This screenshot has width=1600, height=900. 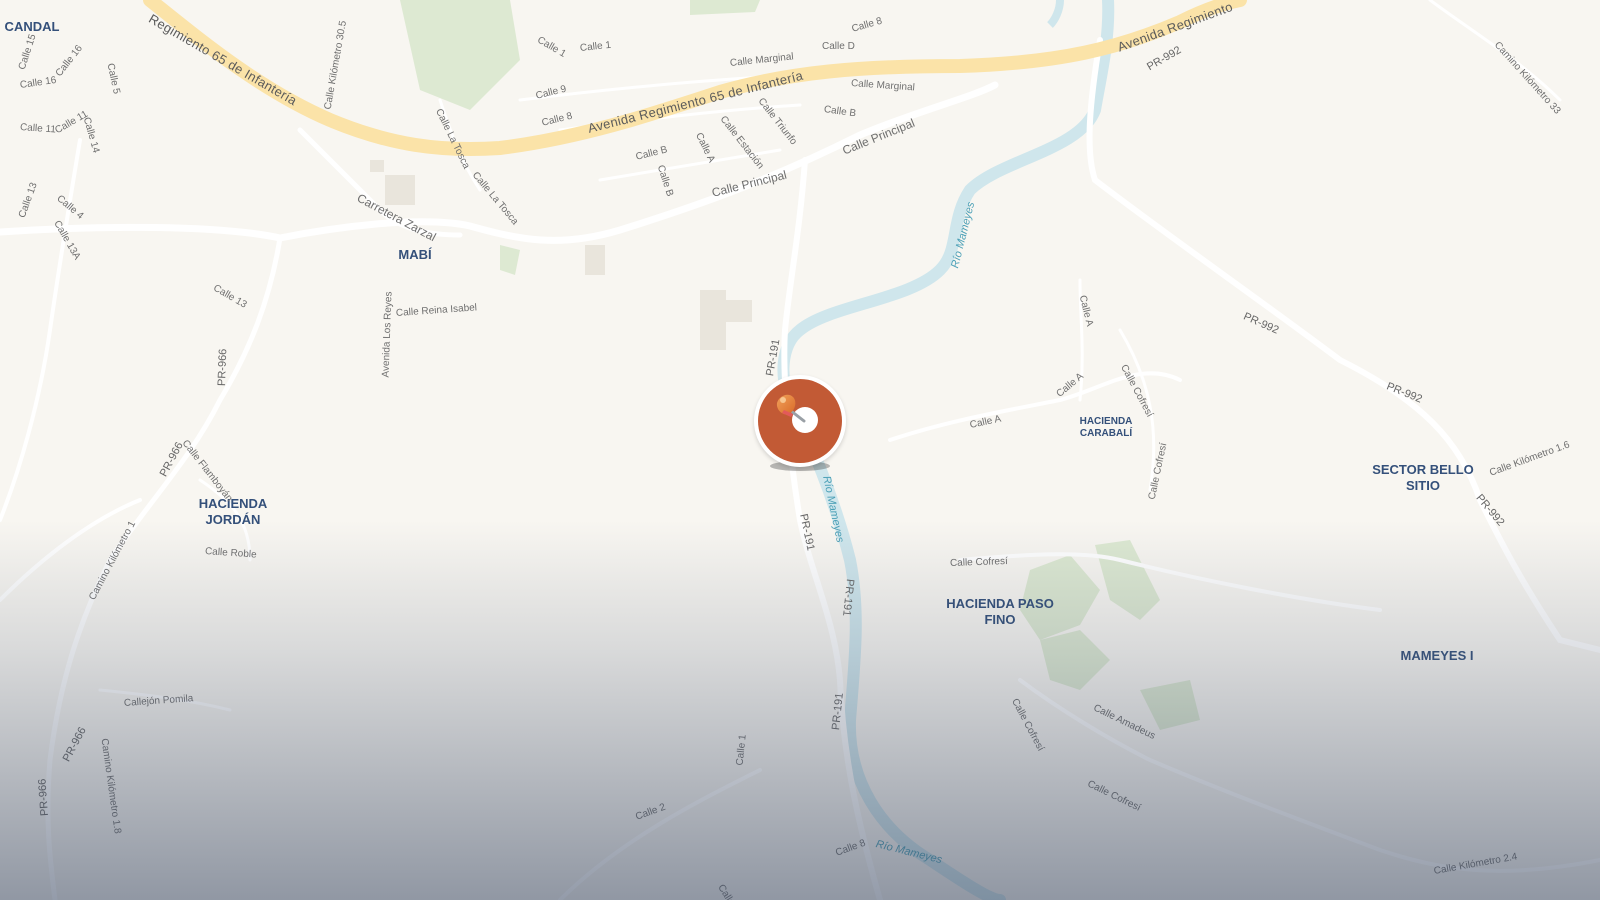 I want to click on place-label-sector-bello-sitio: SECTOR BELLO SITIO, so click(x=1423, y=477).